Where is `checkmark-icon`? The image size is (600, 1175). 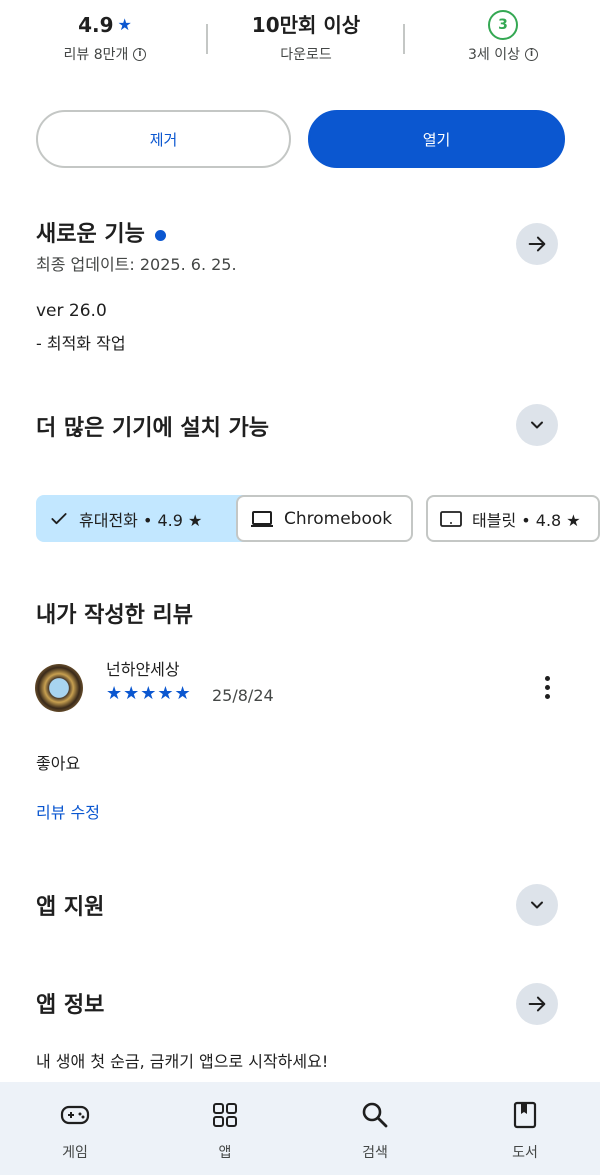
checkmark-icon is located at coordinates (59, 518).